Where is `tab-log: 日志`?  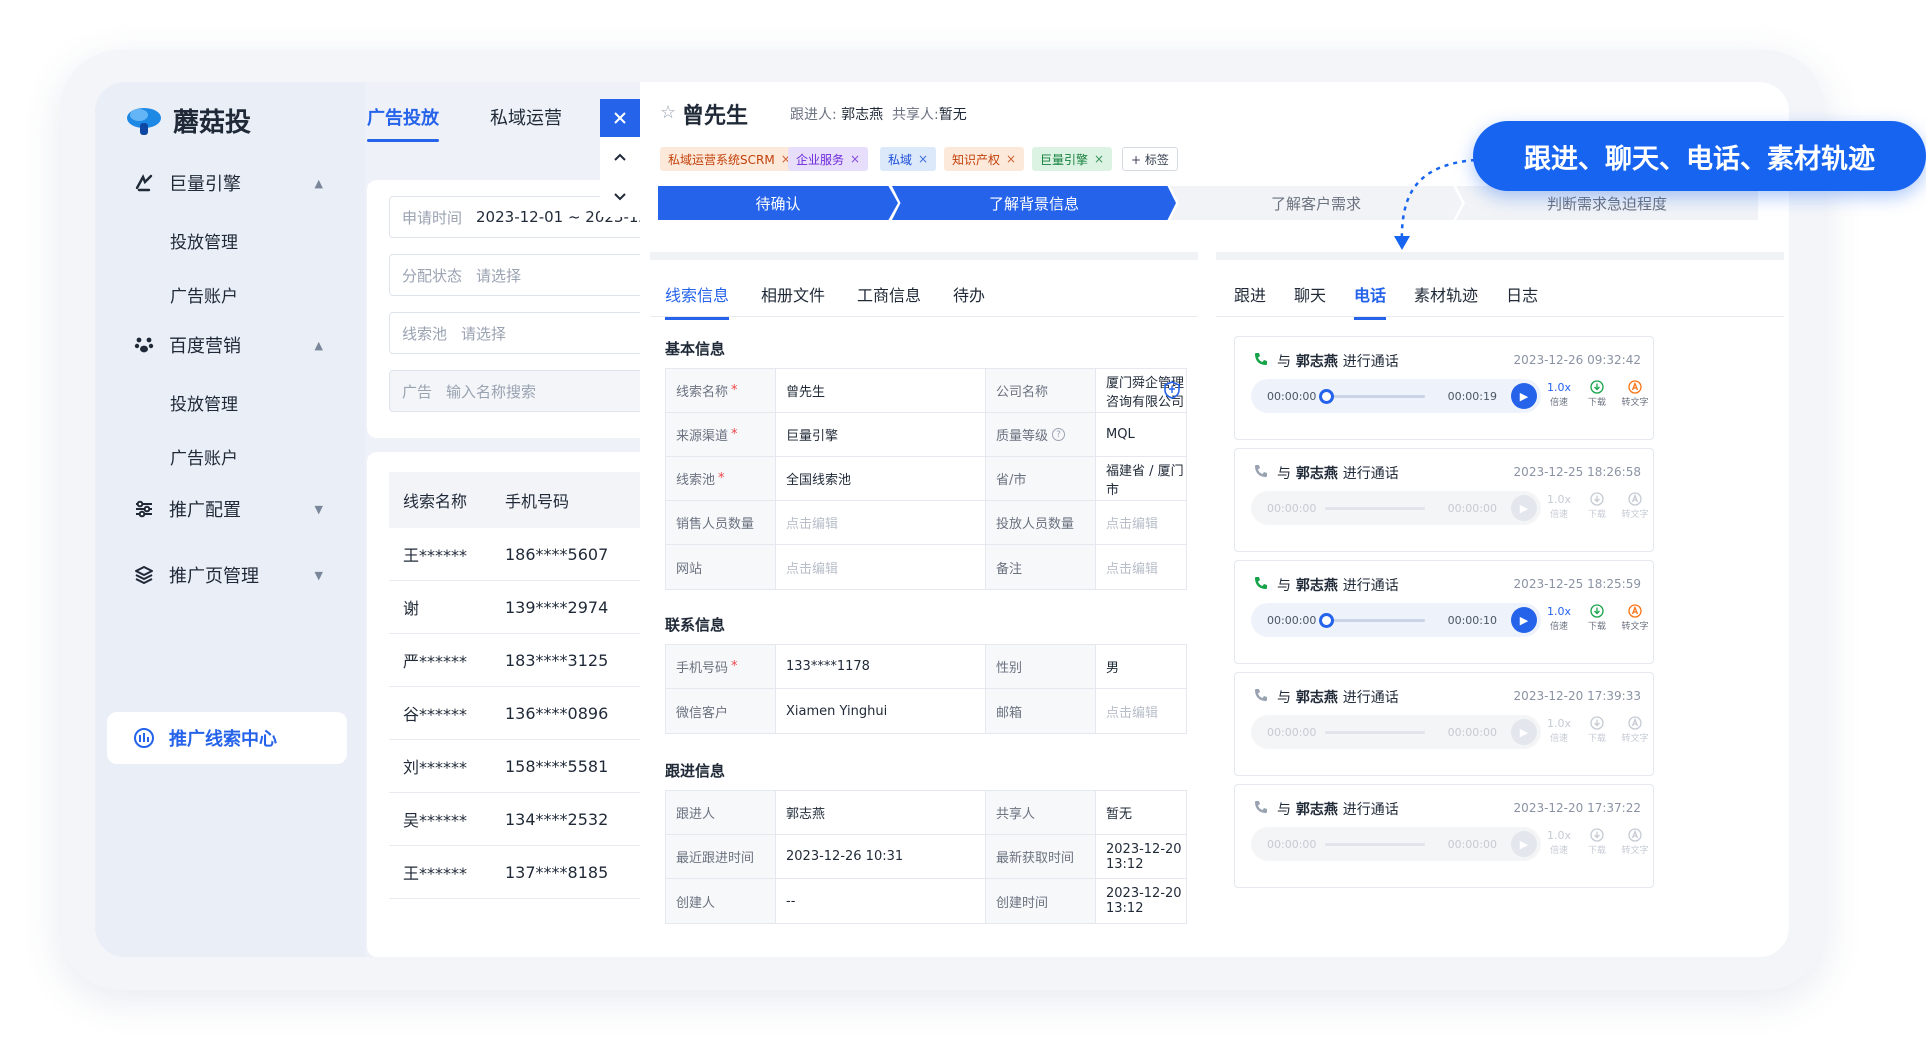 tab-log: 日志 is located at coordinates (1522, 294).